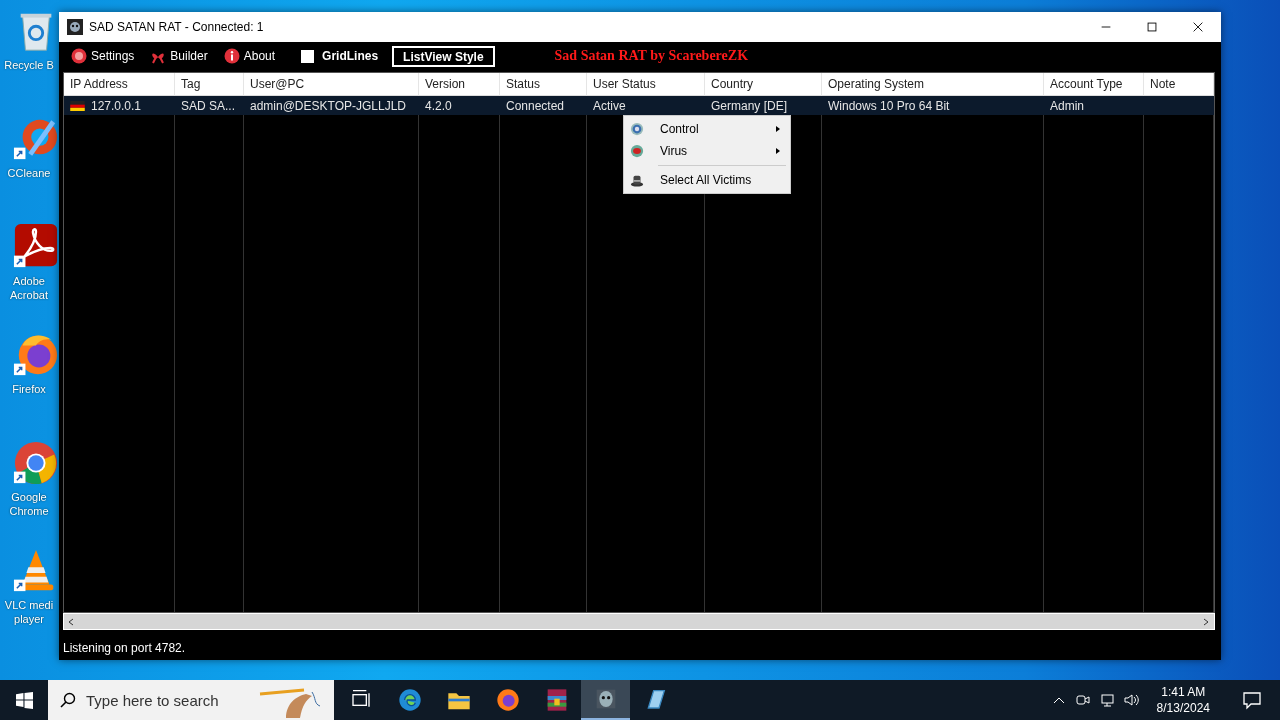 This screenshot has height=720, width=1280. Describe the element at coordinates (331, 84) in the screenshot. I see `column-header: User@PC` at that location.